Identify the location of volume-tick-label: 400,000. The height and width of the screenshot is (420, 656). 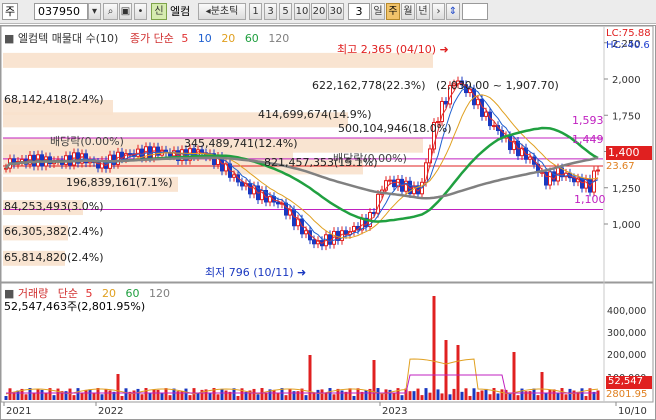
(626, 311).